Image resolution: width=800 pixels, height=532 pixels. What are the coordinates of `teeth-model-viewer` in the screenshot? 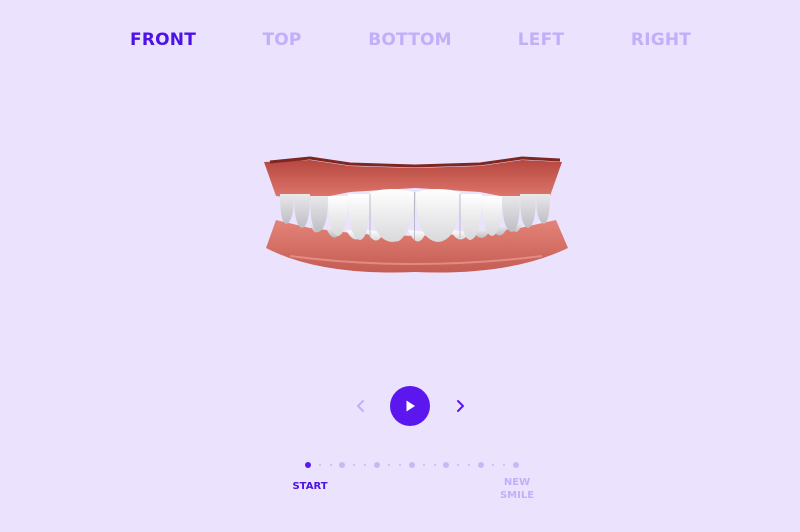 It's located at (415, 213).